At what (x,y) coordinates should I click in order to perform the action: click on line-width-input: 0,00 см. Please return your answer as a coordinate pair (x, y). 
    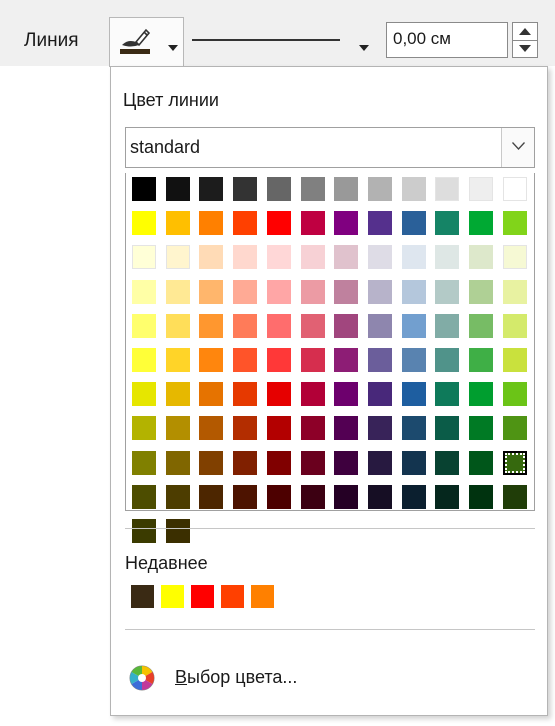
    Looking at the image, I should click on (447, 40).